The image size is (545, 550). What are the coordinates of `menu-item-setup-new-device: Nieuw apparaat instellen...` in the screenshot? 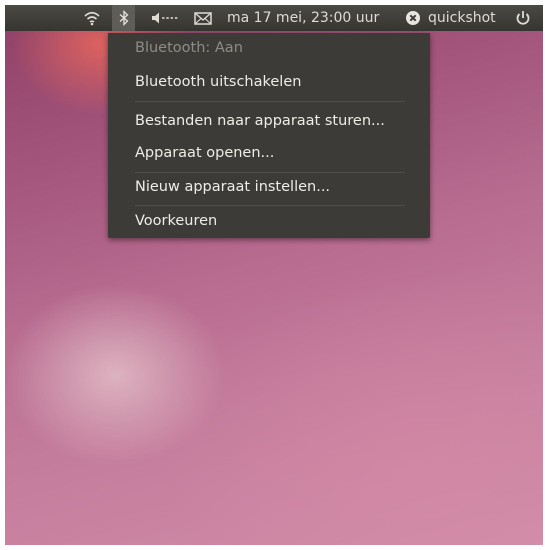 It's located at (232, 187).